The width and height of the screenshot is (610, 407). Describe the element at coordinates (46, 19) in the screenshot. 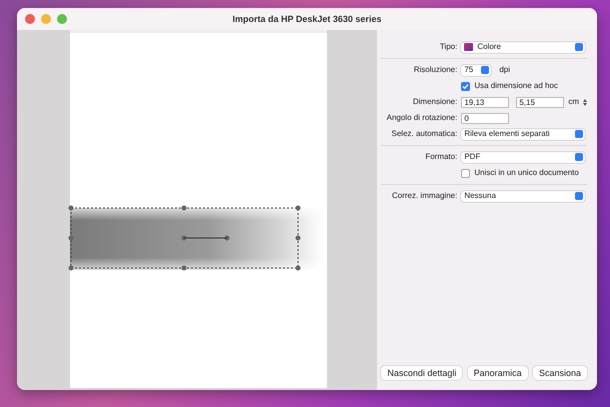

I see `minimize-icon` at that location.